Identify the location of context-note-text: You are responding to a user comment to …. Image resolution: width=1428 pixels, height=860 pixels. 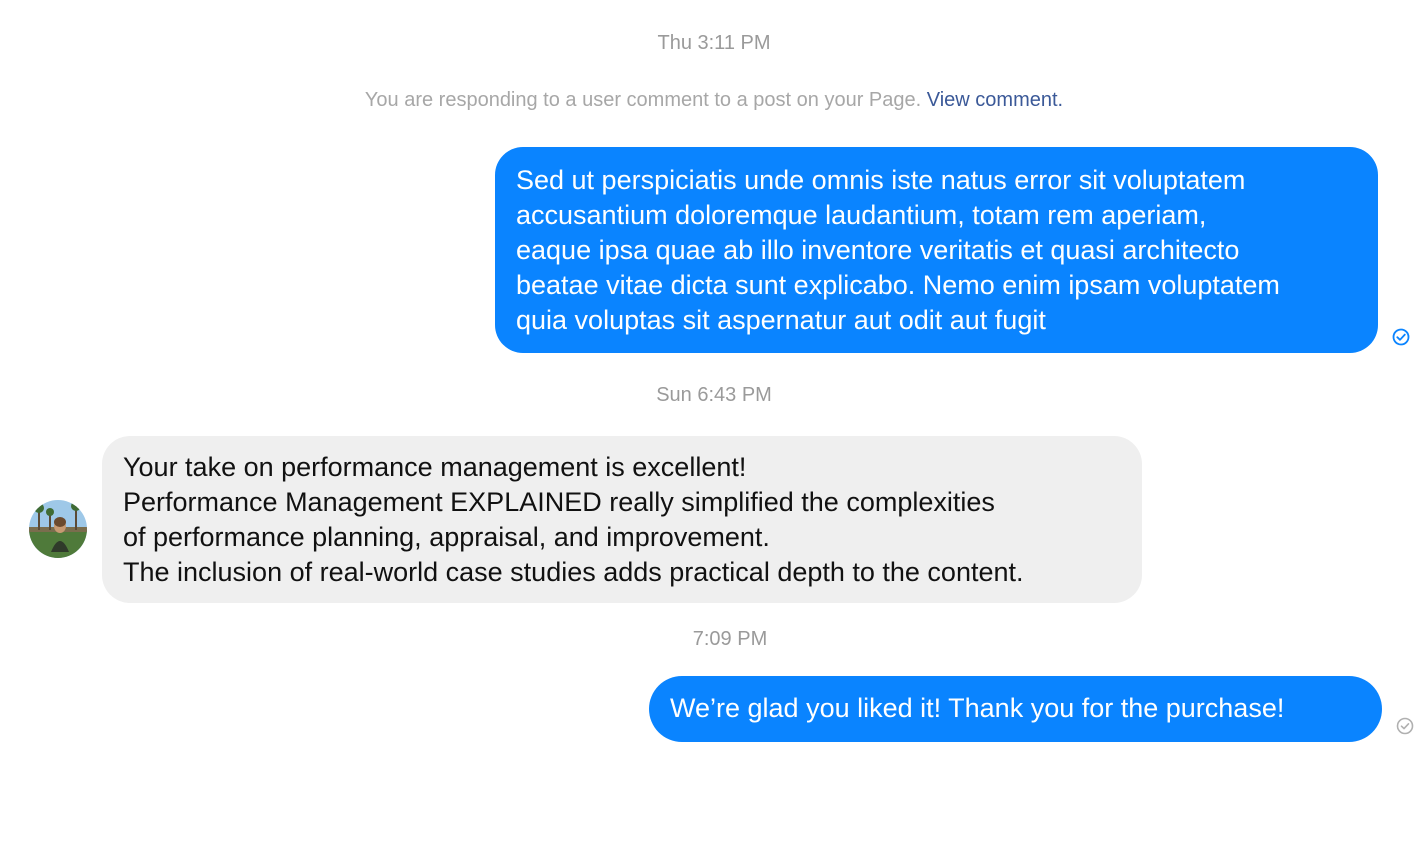
(643, 100).